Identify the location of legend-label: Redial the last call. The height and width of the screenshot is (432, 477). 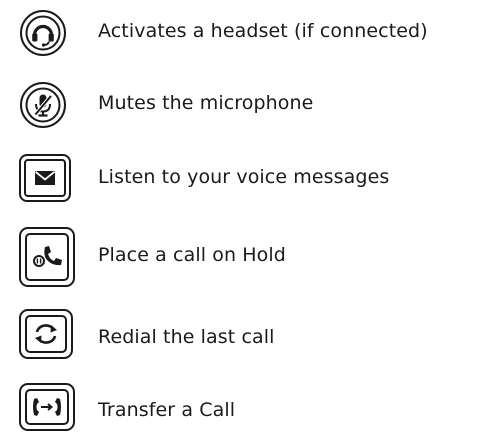
(186, 337).